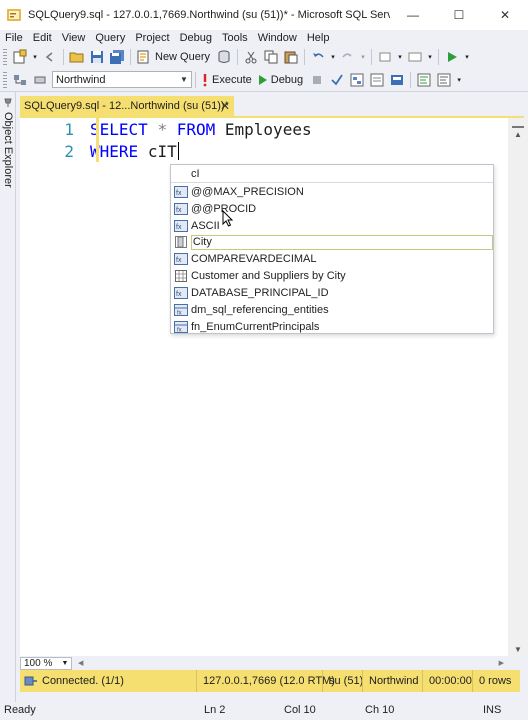  Describe the element at coordinates (318, 57) in the screenshot. I see `undo-icon` at that location.